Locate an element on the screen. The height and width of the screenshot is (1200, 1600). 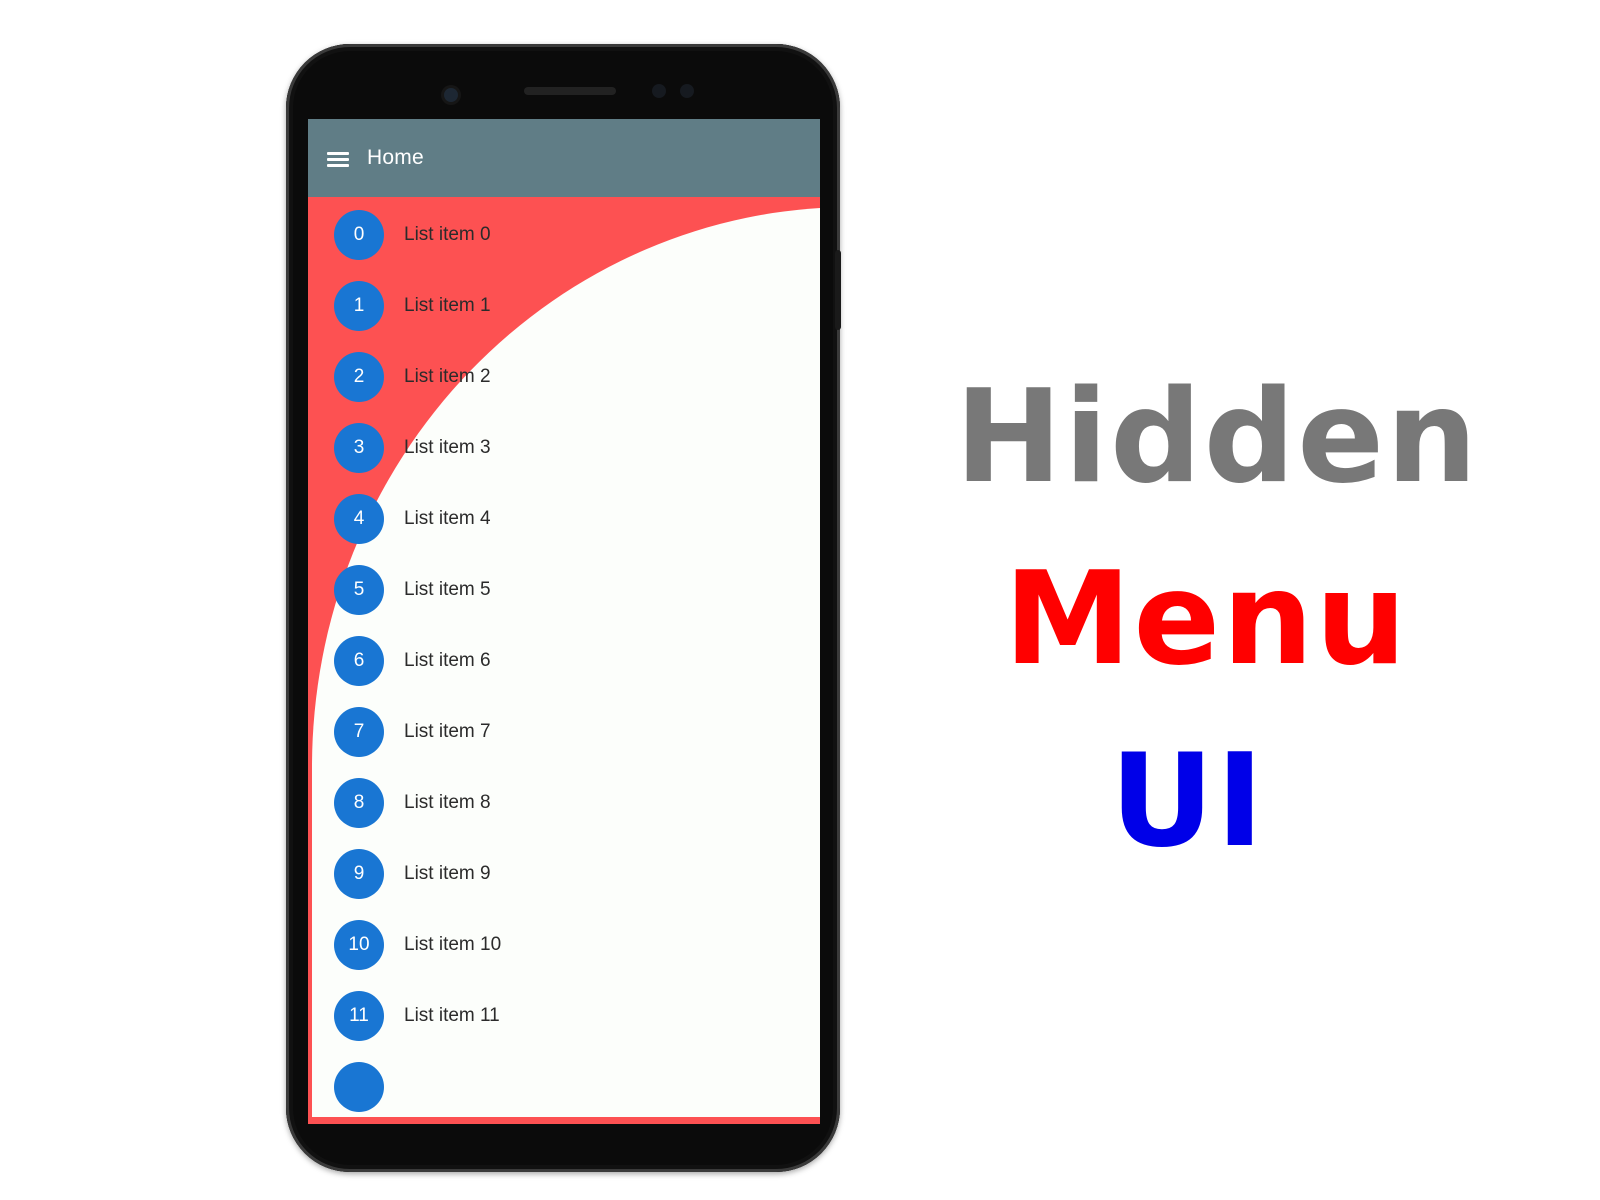
list-item: 6 List item 6 is located at coordinates (564, 661).